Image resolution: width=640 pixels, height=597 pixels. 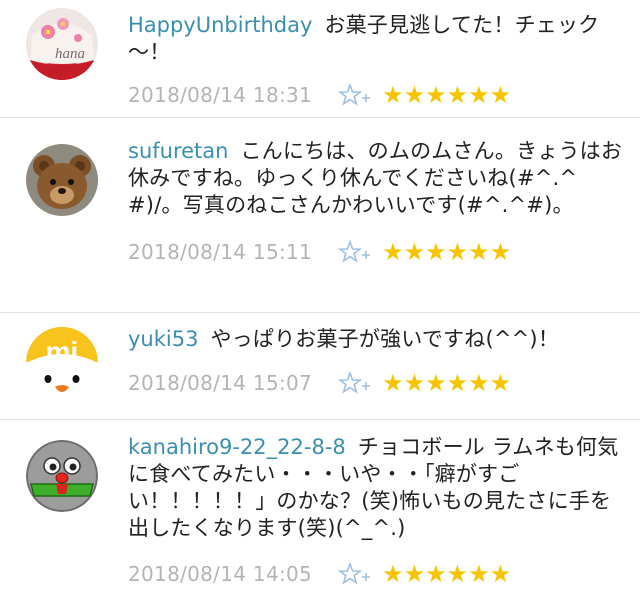 I want to click on robot-face-icon, so click(x=62, y=476).